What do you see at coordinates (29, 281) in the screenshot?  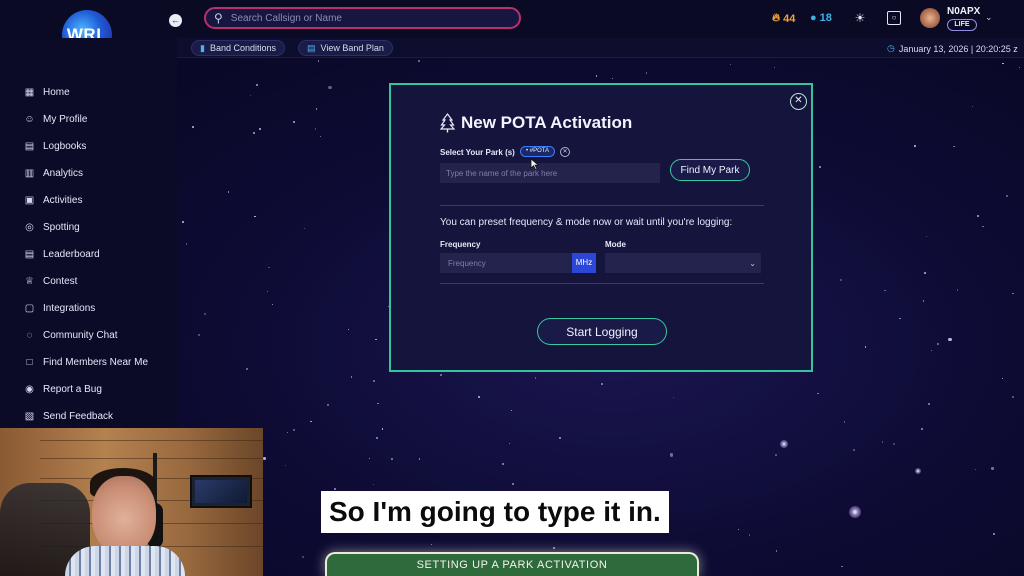 I see `trophy-icon: ♕` at bounding box center [29, 281].